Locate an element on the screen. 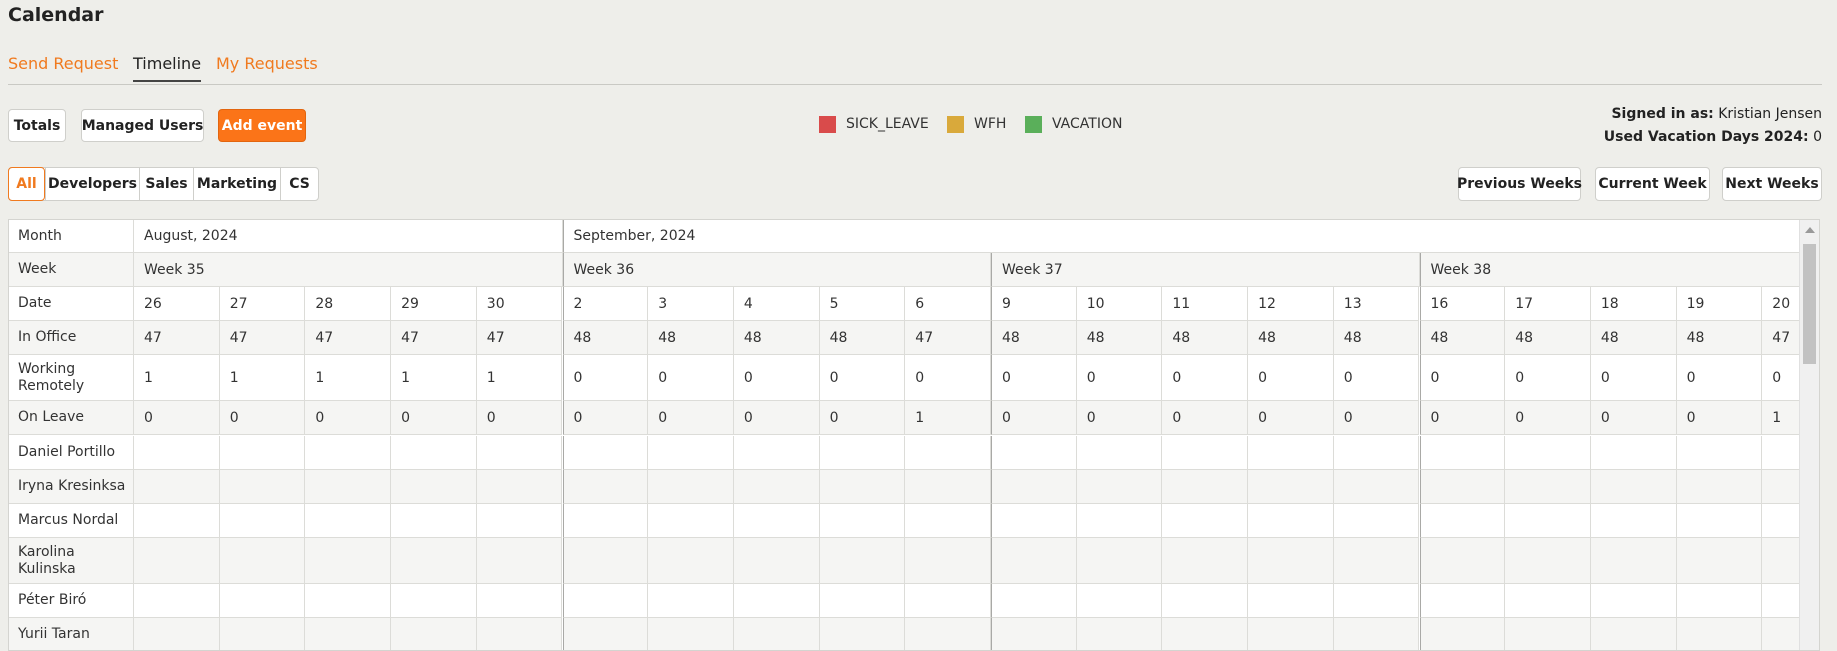  managed-users-button: Managed Users is located at coordinates (142, 125).